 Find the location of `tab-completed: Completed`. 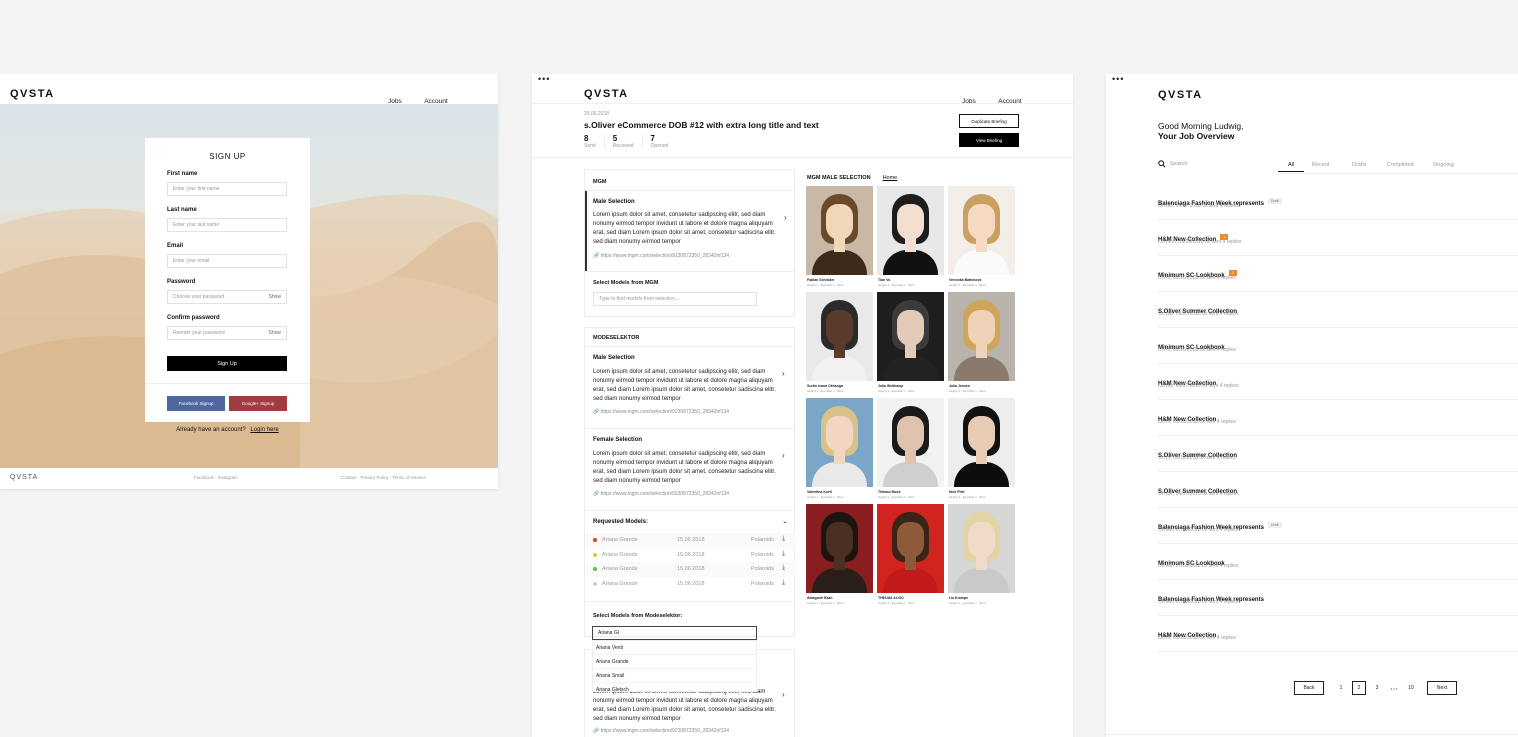

tab-completed: Completed is located at coordinates (1400, 165).